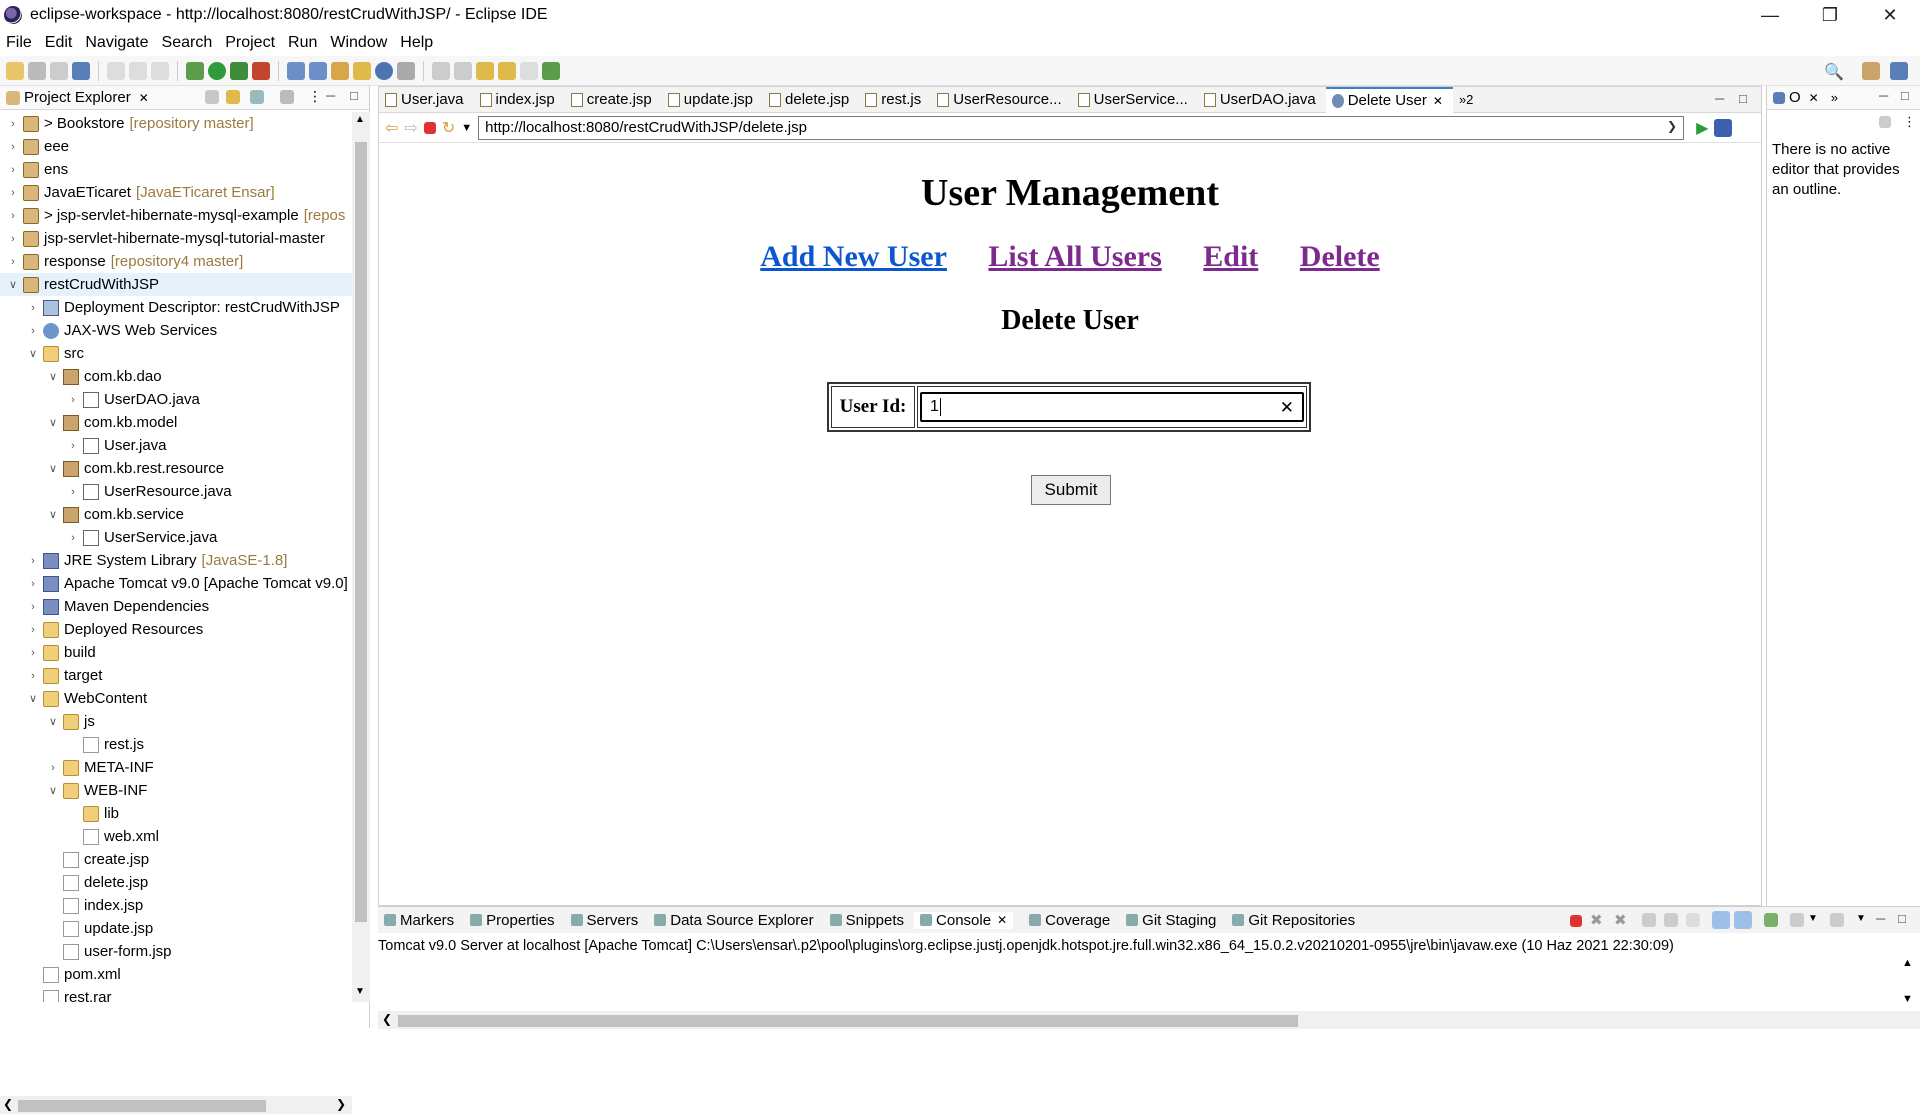 The width and height of the screenshot is (1920, 1114). I want to click on tree-item: › UserDAO.java, so click(176, 399).